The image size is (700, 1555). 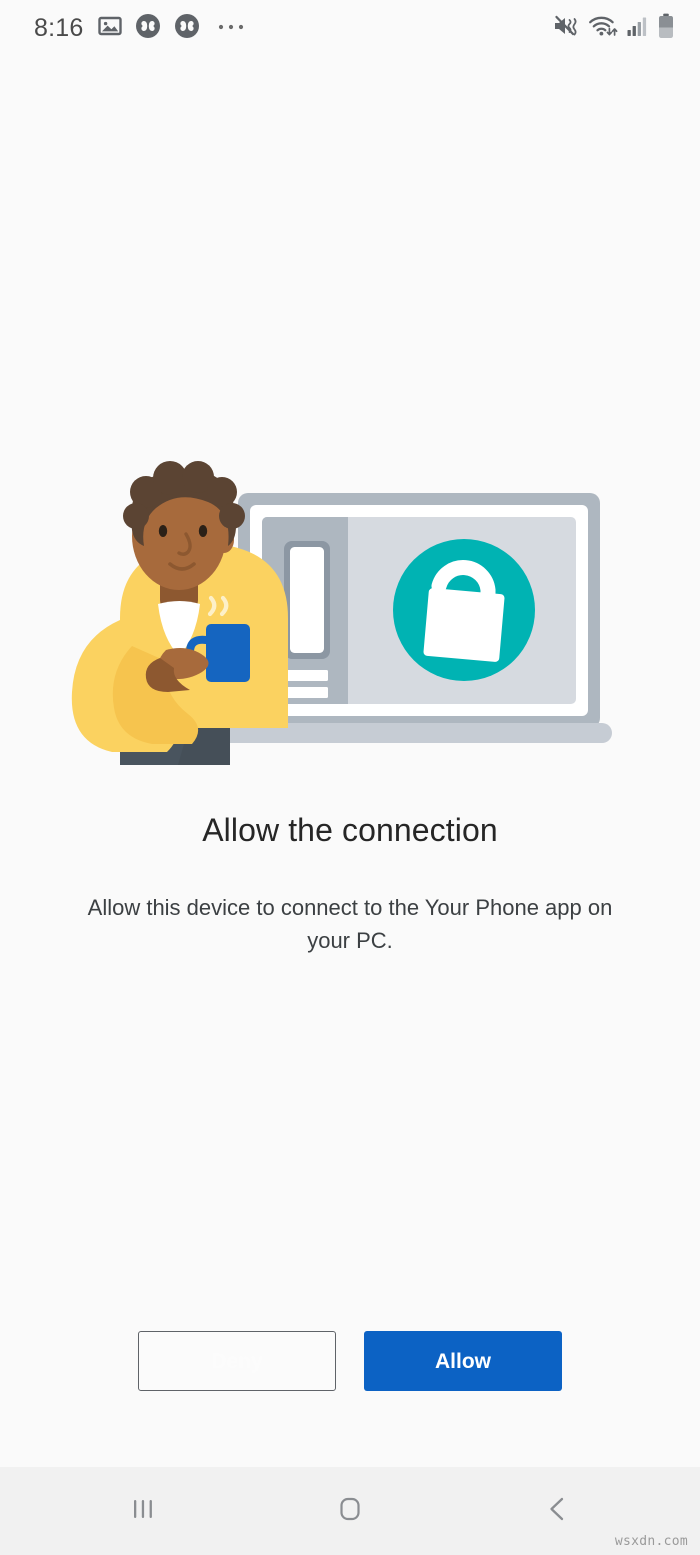 I want to click on status-bar-left: 8:16, so click(x=139, y=28).